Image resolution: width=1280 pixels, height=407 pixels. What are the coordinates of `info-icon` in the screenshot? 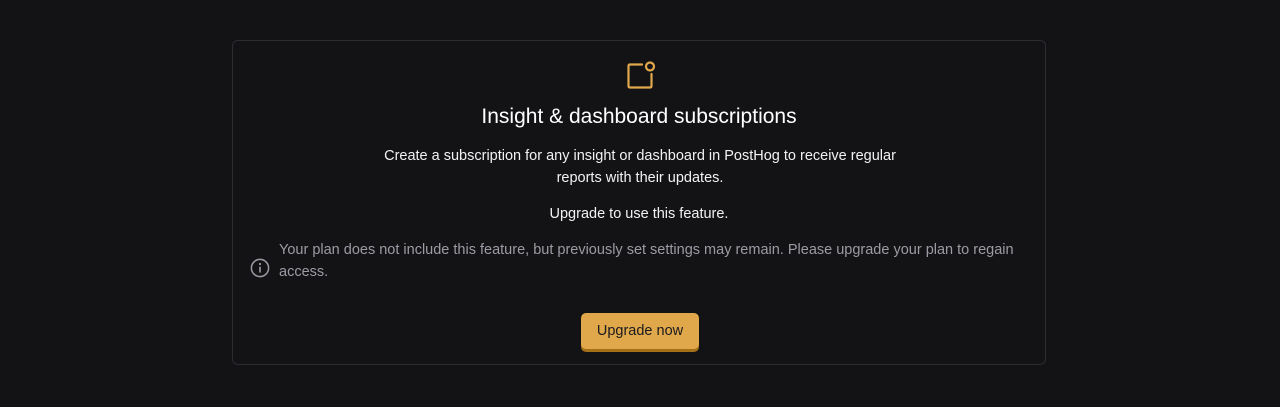 It's located at (260, 268).